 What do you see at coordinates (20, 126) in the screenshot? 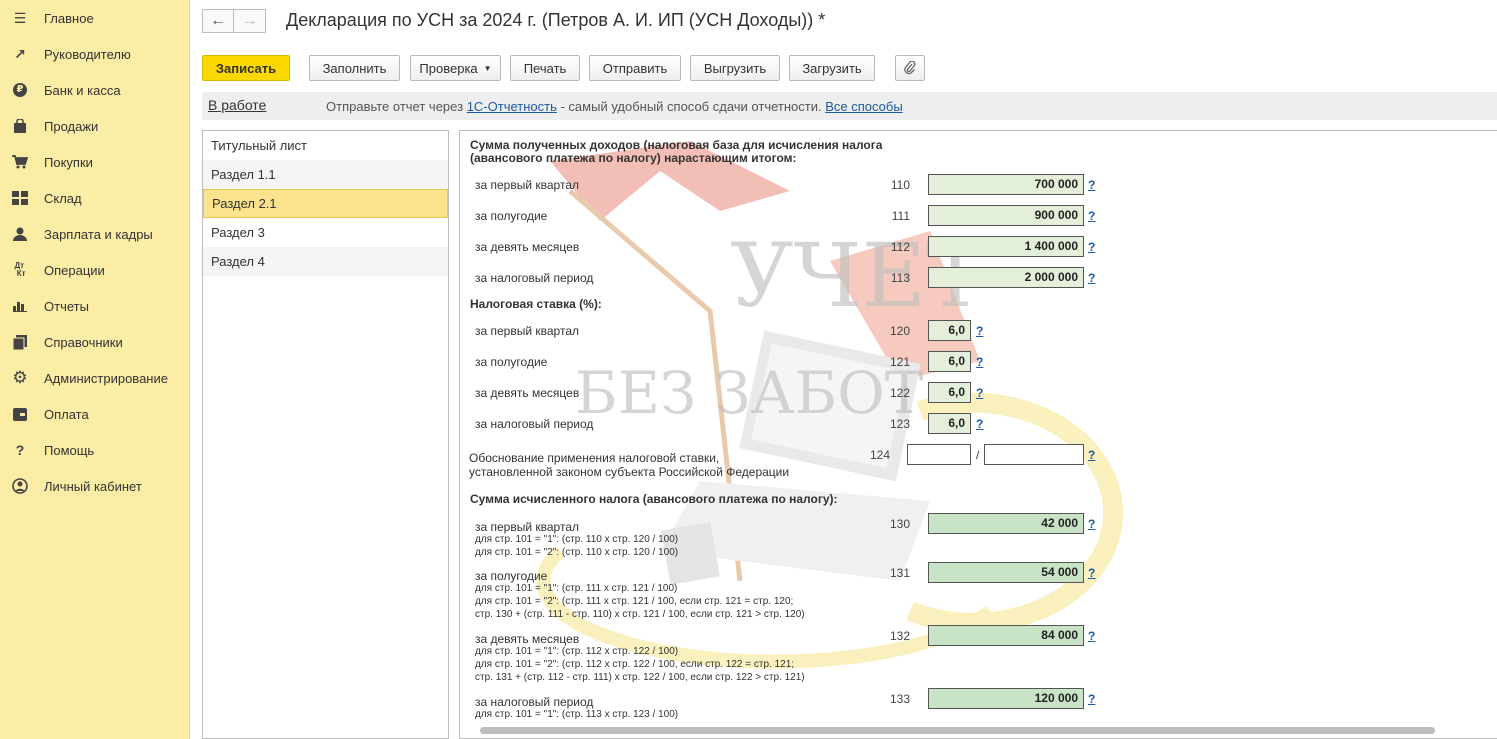
I see `bag-icon` at bounding box center [20, 126].